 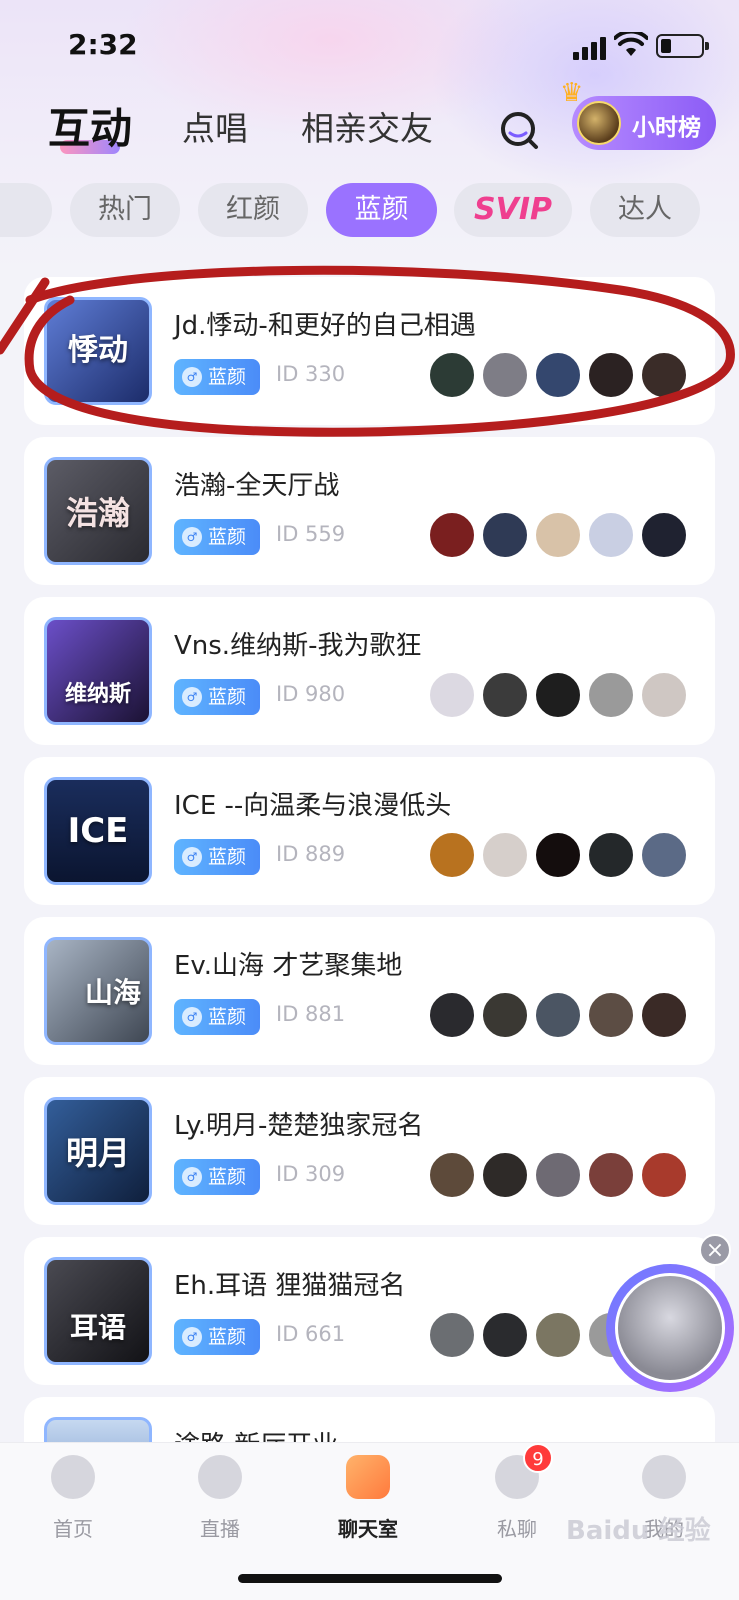 What do you see at coordinates (666, 128) in the screenshot?
I see `hourly-rank-label: 小时榜` at bounding box center [666, 128].